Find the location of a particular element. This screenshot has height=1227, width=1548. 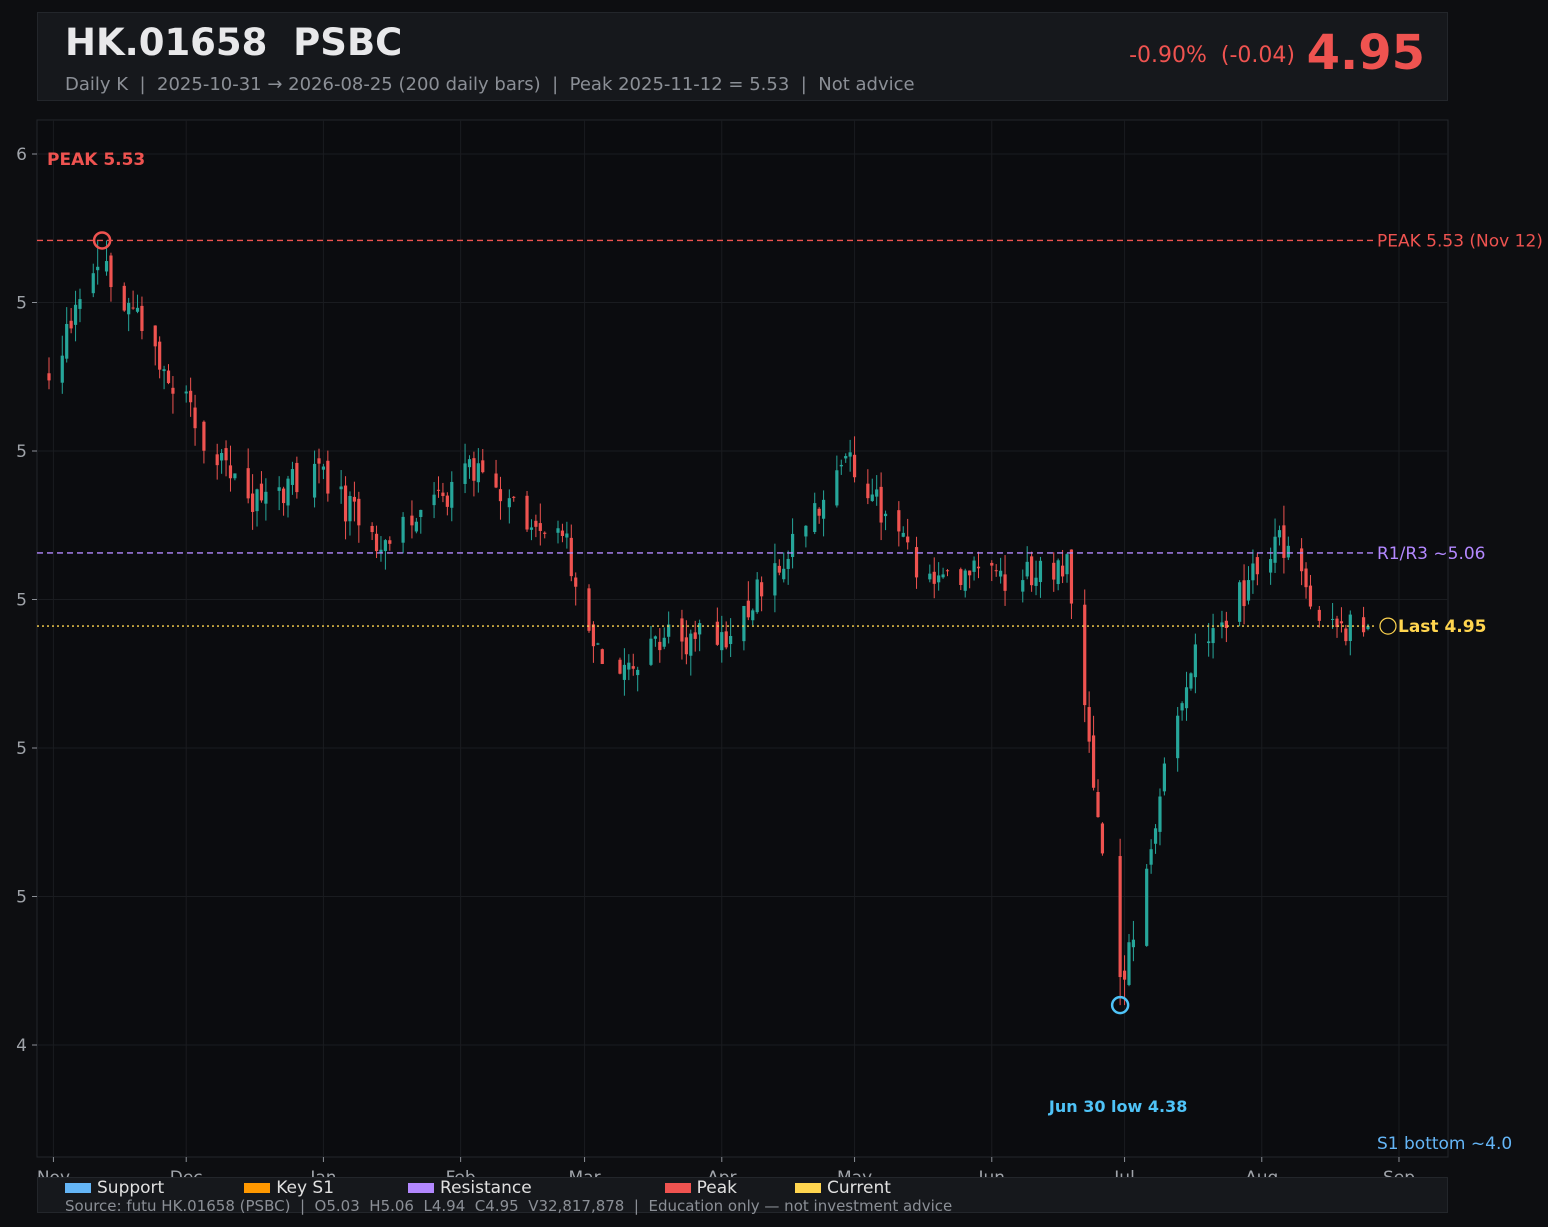

legend-item-current: Current is located at coordinates (843, 1188).